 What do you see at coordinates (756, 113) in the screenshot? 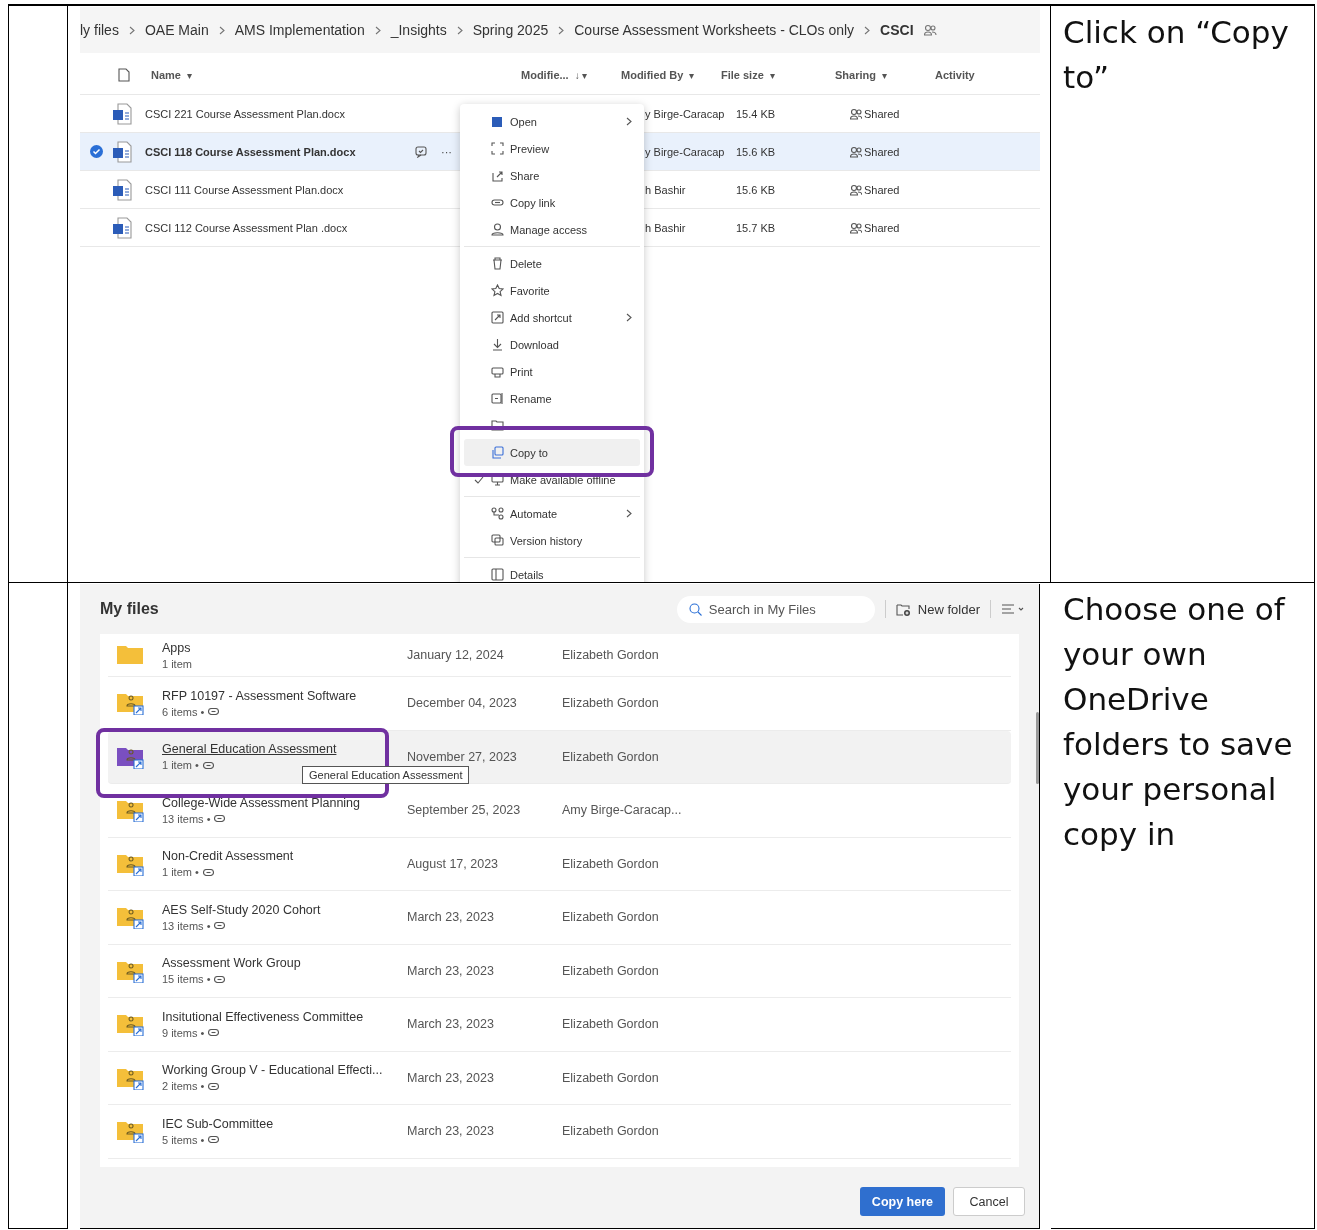
I see `table-cell-text: 15.4 KB` at bounding box center [756, 113].